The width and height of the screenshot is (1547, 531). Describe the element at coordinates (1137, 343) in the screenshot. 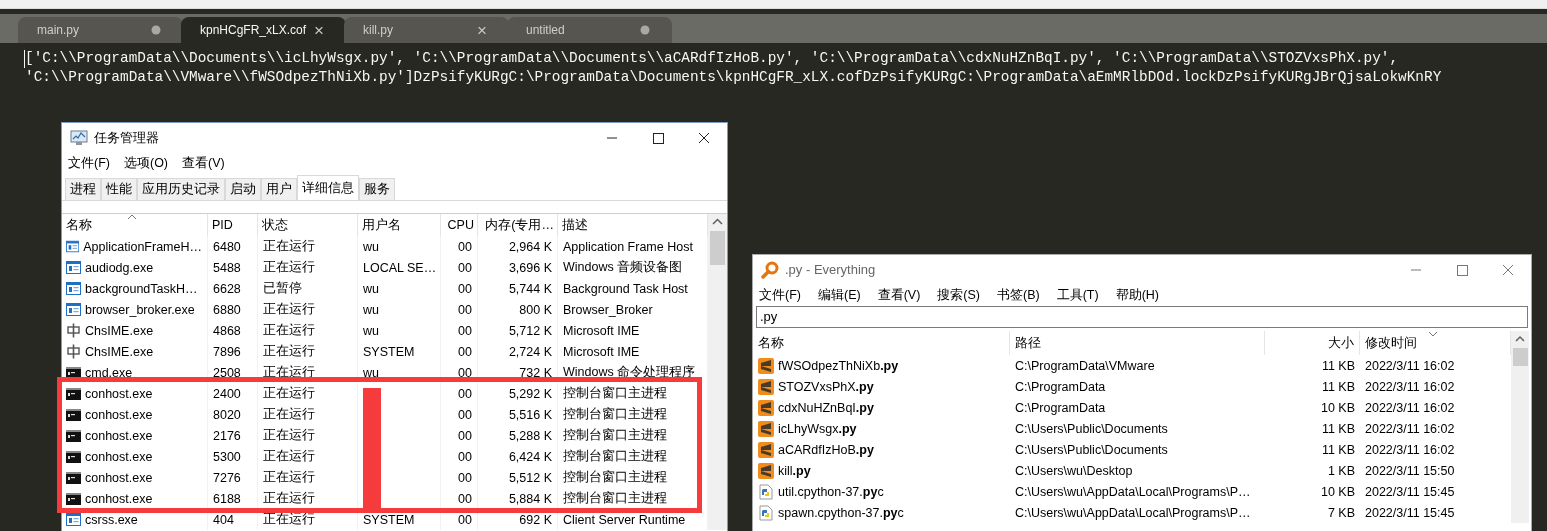

I see `column-header: 路径` at that location.